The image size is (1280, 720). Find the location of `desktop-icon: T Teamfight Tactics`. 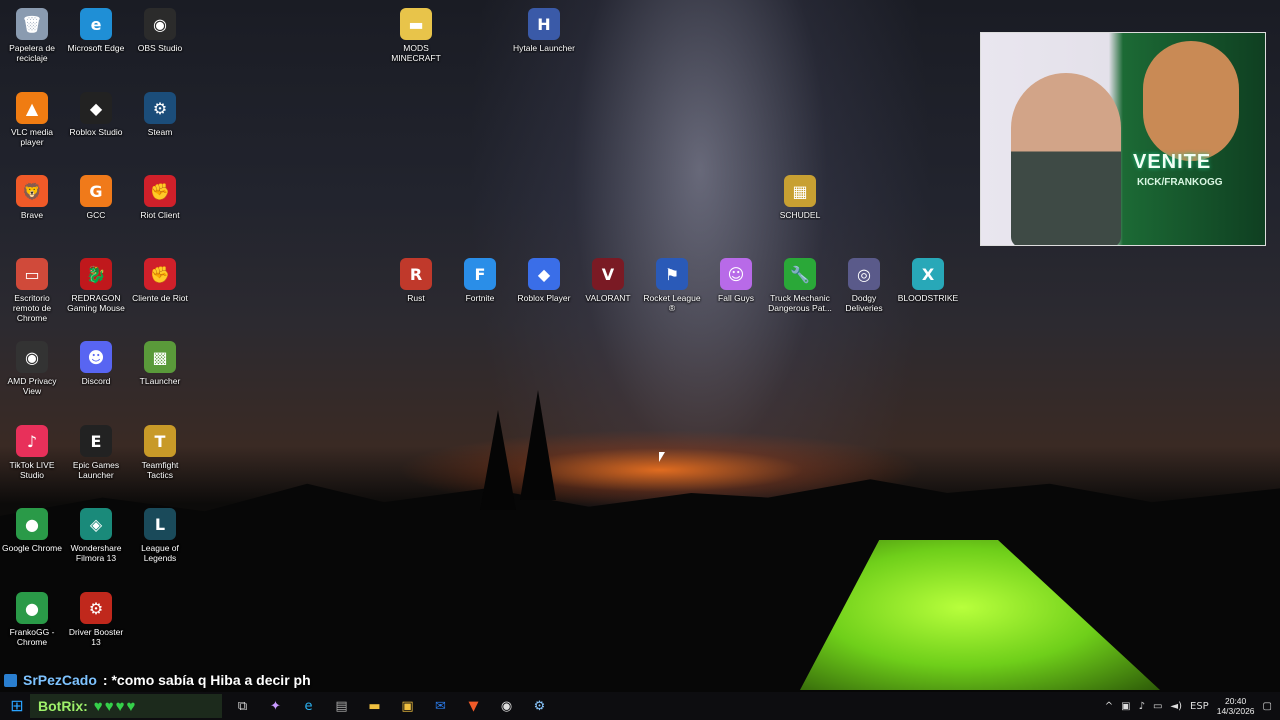

desktop-icon: T Teamfight Tactics is located at coordinates (160, 461).